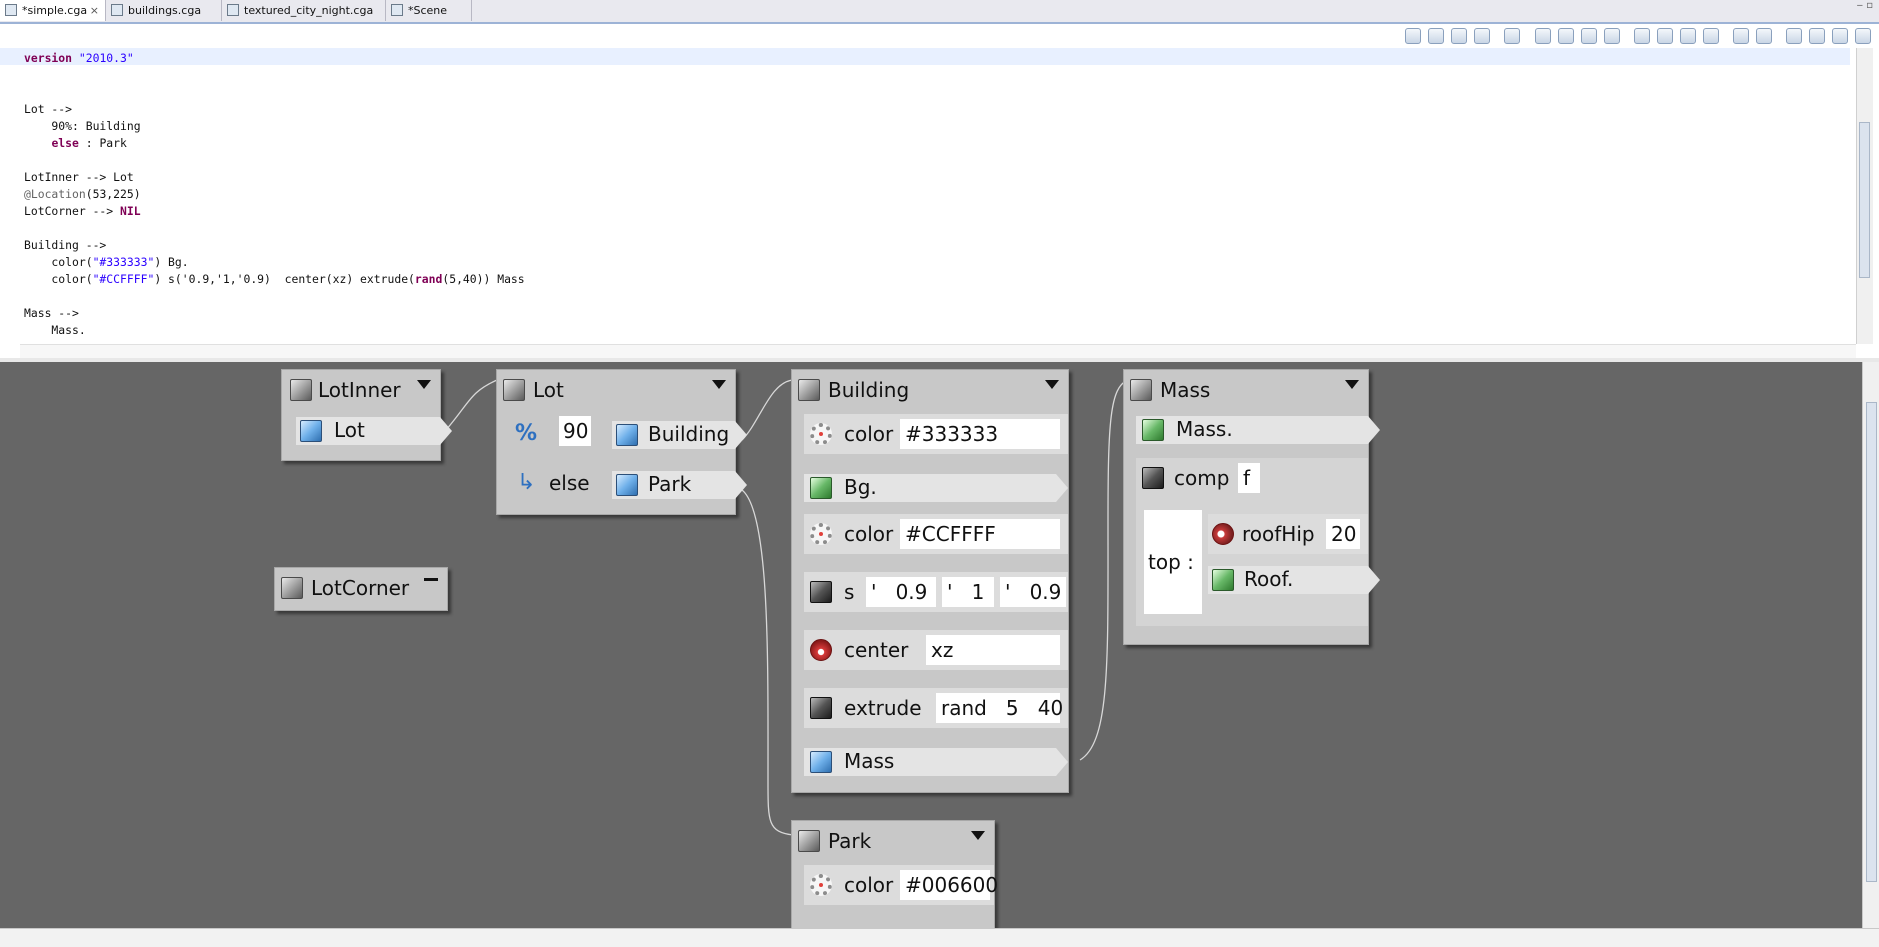 Image resolution: width=1879 pixels, height=947 pixels. I want to click on node-header: Park, so click(893, 841).